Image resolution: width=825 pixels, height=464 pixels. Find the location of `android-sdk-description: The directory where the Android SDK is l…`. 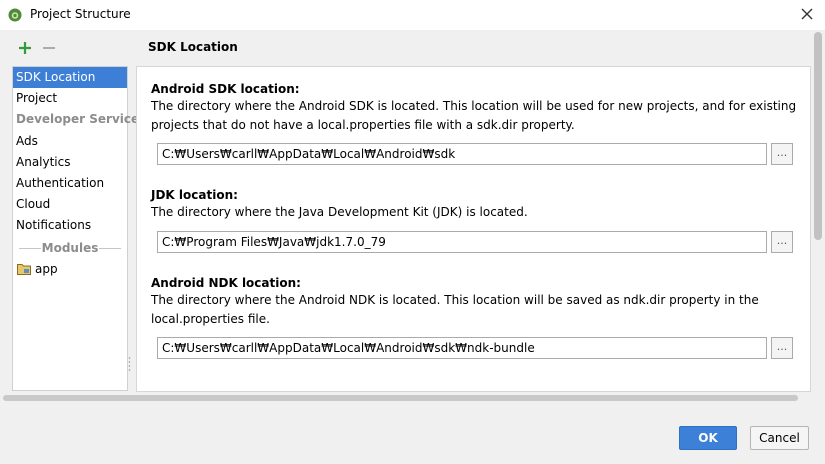

android-sdk-description: The directory where the Android SDK is l… is located at coordinates (474, 115).